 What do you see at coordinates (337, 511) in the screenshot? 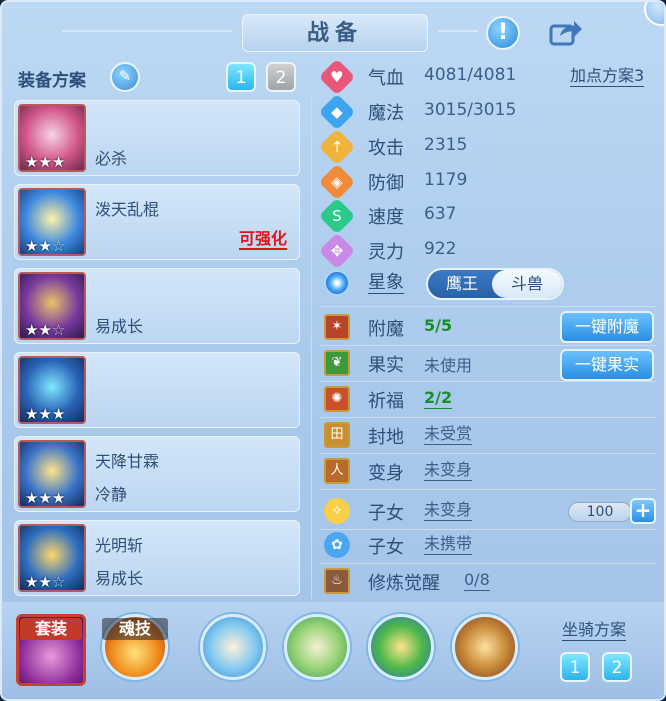
I see `child-icon: ✧` at bounding box center [337, 511].